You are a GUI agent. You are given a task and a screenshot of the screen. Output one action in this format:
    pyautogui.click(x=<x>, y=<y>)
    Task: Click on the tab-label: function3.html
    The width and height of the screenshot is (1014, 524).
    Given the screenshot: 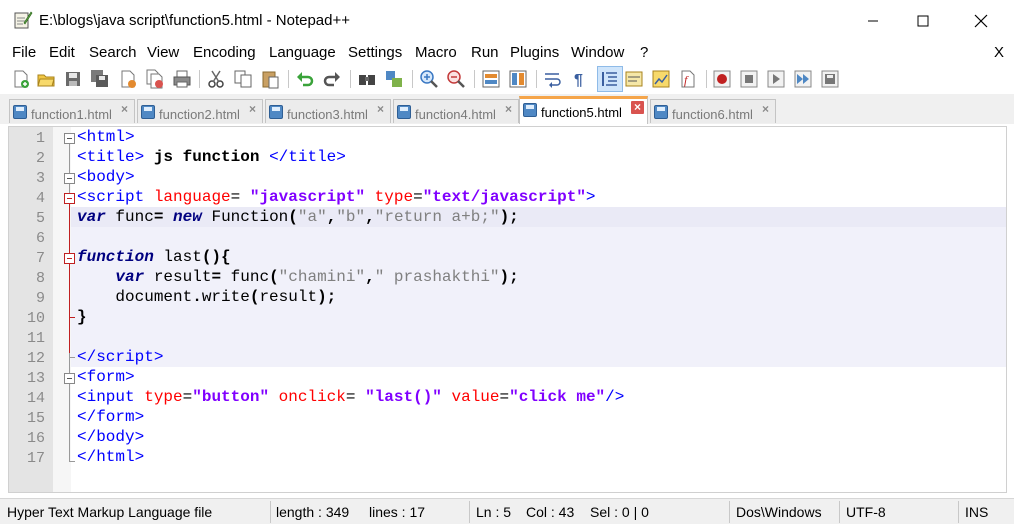 What is the action you would take?
    pyautogui.click(x=327, y=114)
    